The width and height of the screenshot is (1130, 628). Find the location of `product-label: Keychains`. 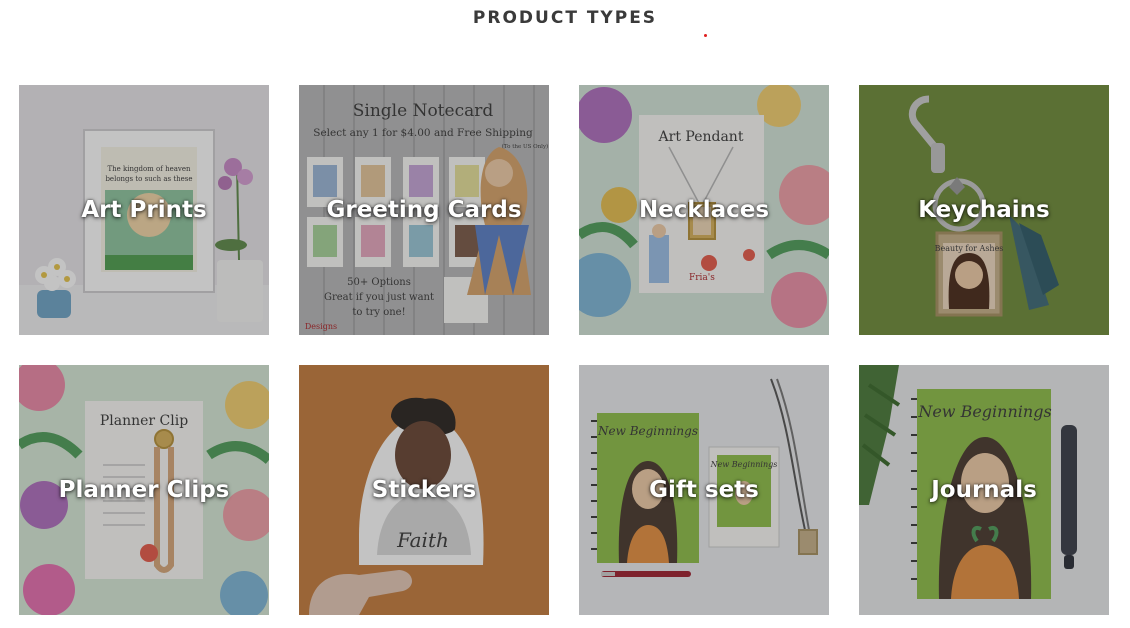

product-label: Keychains is located at coordinates (984, 210).